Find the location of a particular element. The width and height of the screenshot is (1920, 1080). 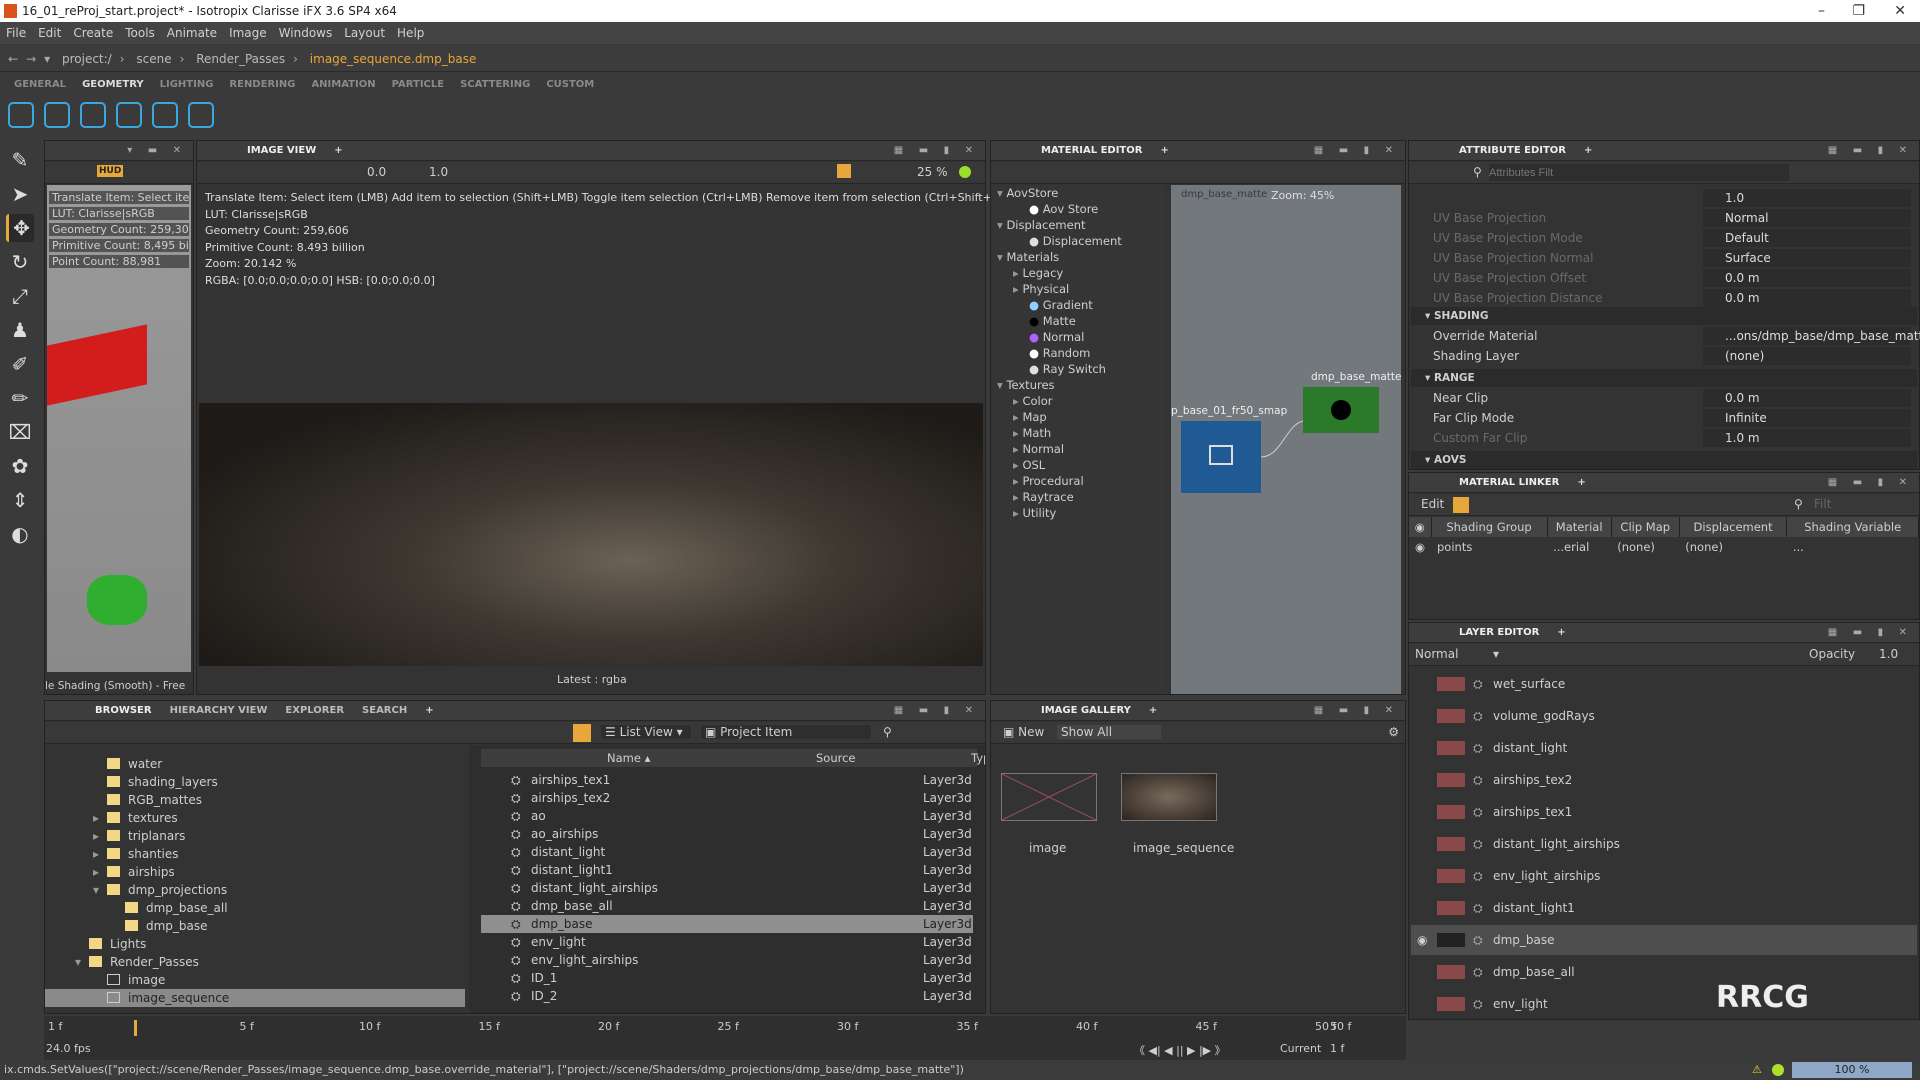

tool-icon-9: ✿ is located at coordinates (20, 466).